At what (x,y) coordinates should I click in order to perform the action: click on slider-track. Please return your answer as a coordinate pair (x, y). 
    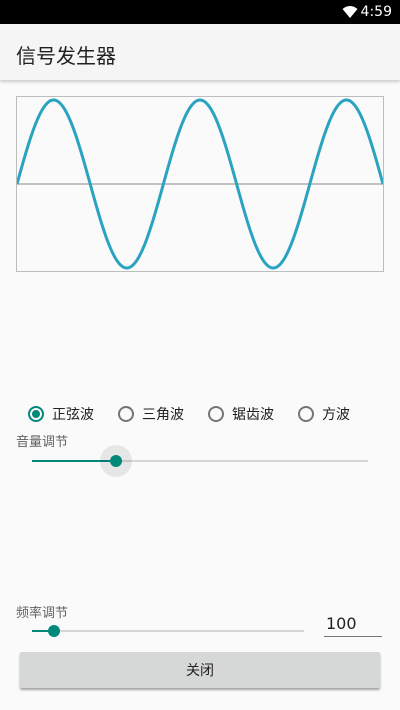
    Looking at the image, I should click on (168, 631).